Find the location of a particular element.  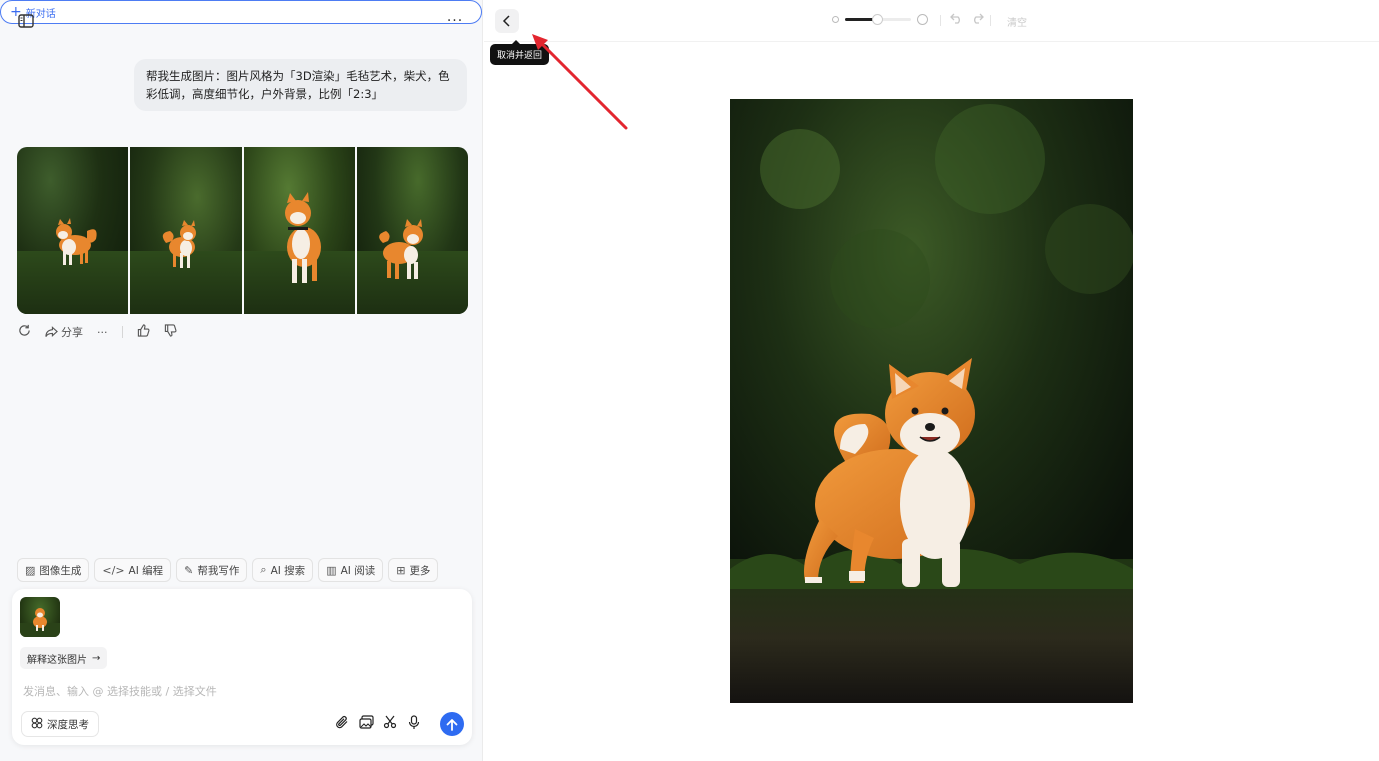

arrow-right-icon: → is located at coordinates (96, 658).